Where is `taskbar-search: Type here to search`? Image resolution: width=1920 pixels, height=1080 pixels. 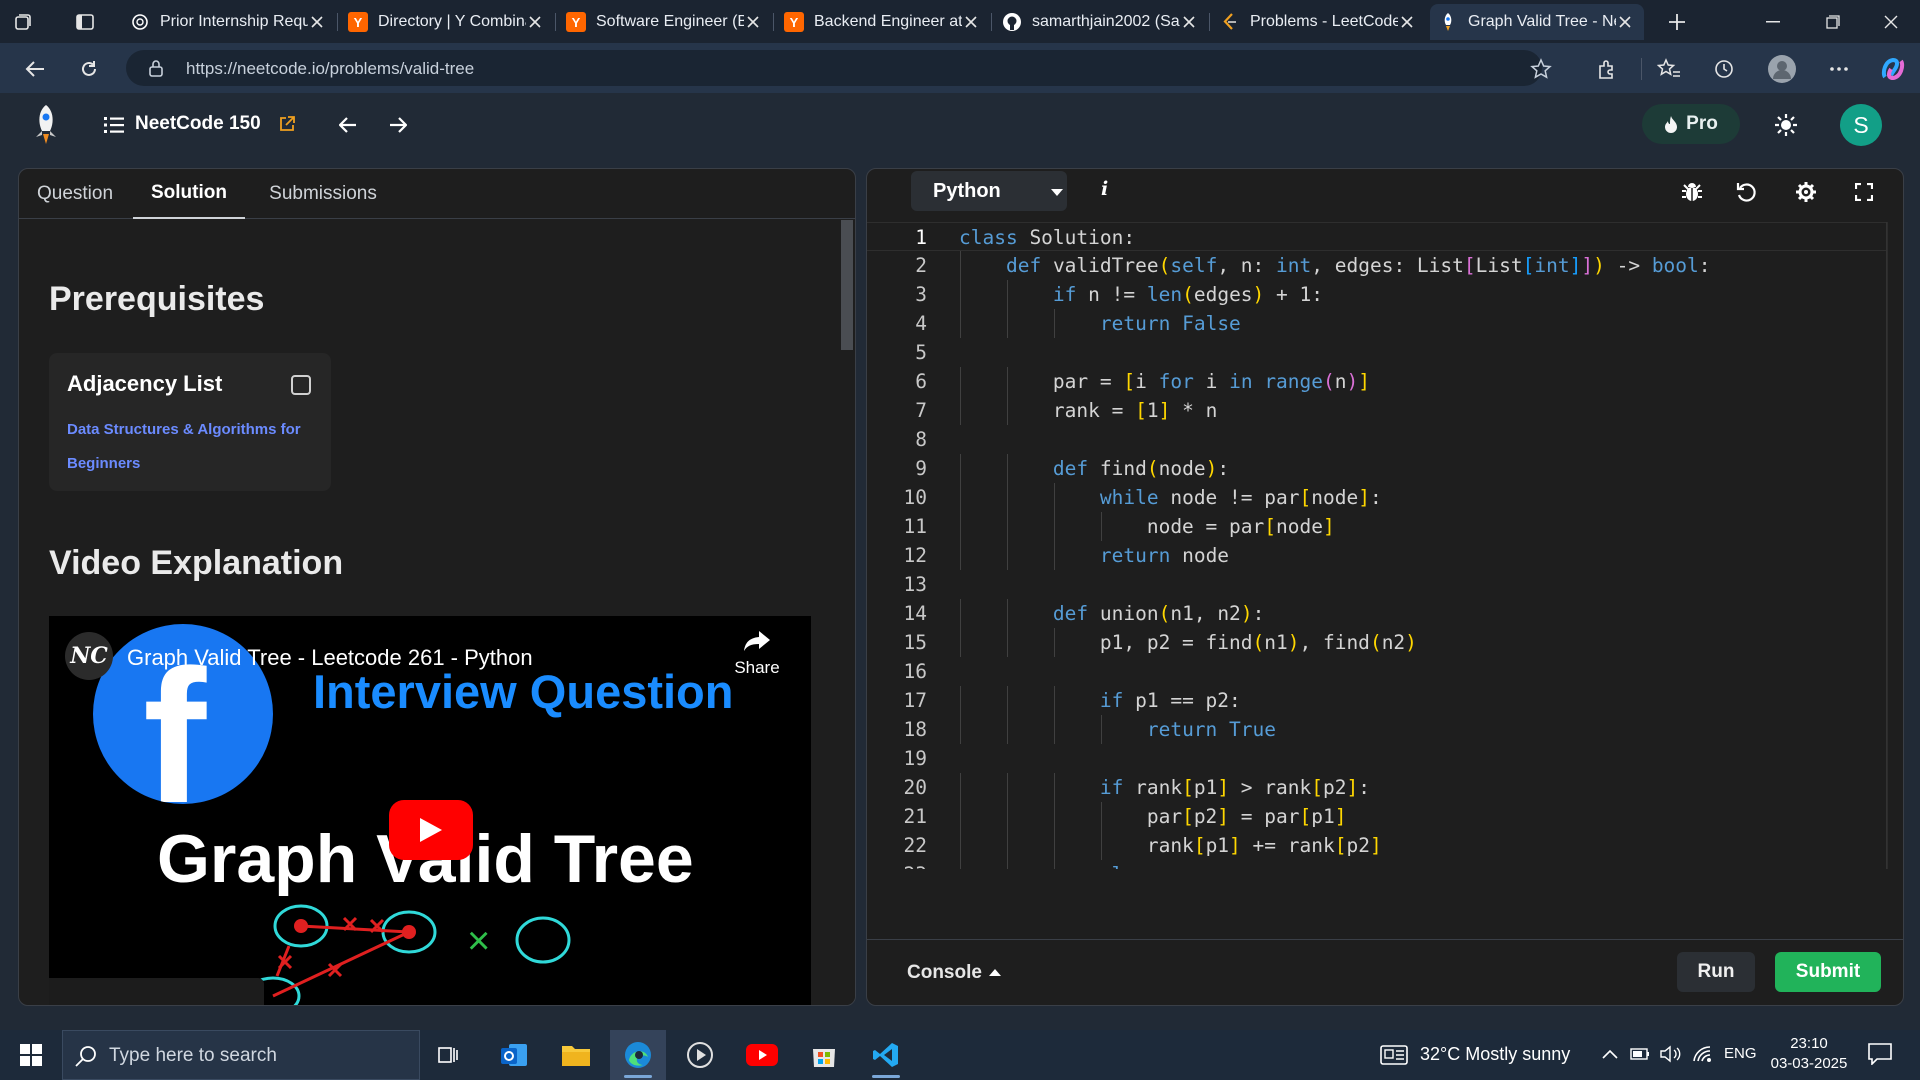
taskbar-search: Type here to search is located at coordinates (241, 1055).